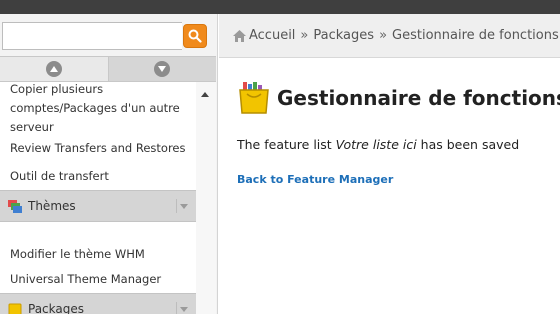  What do you see at coordinates (475, 35) in the screenshot?
I see `breadcrumb-current: Gestionnaire de fonctions` at bounding box center [475, 35].